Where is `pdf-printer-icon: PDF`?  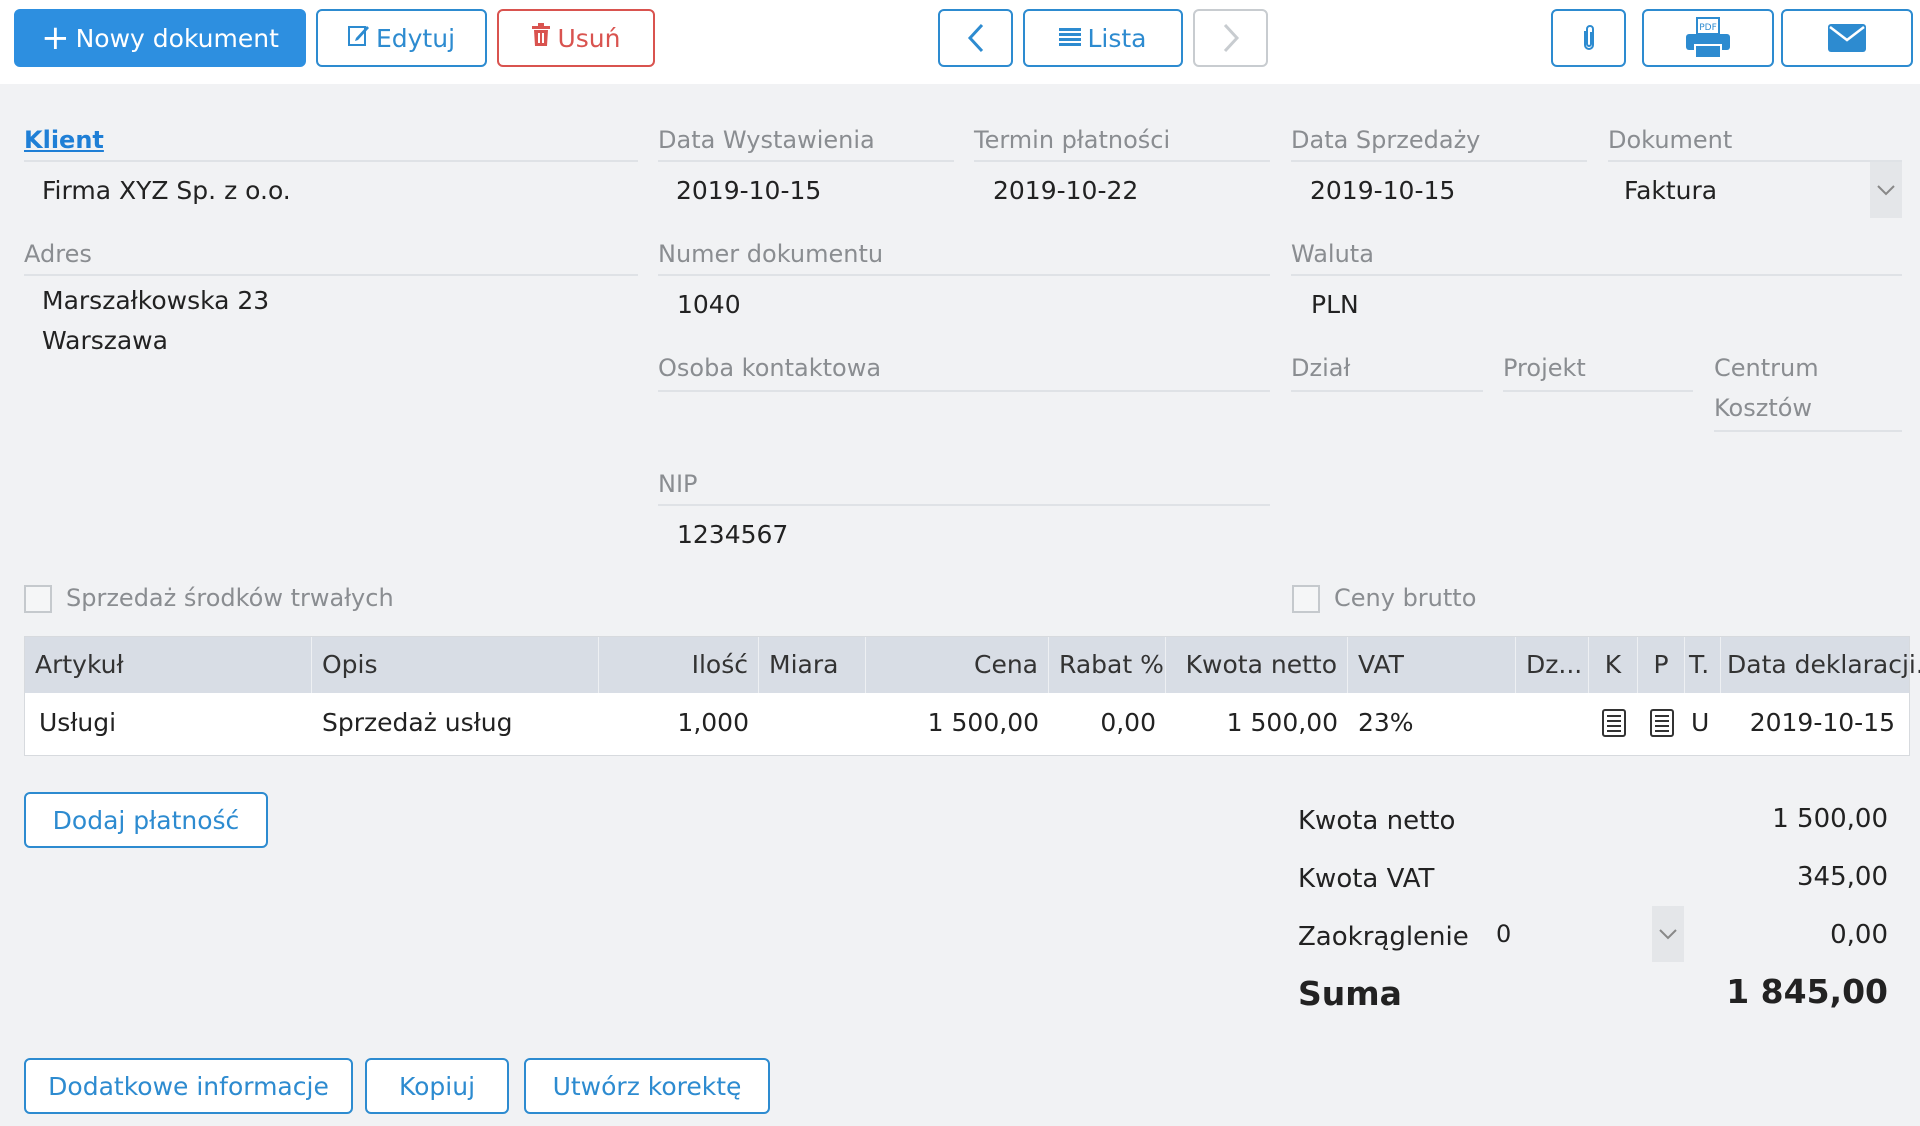
pdf-printer-icon: PDF is located at coordinates (1708, 38).